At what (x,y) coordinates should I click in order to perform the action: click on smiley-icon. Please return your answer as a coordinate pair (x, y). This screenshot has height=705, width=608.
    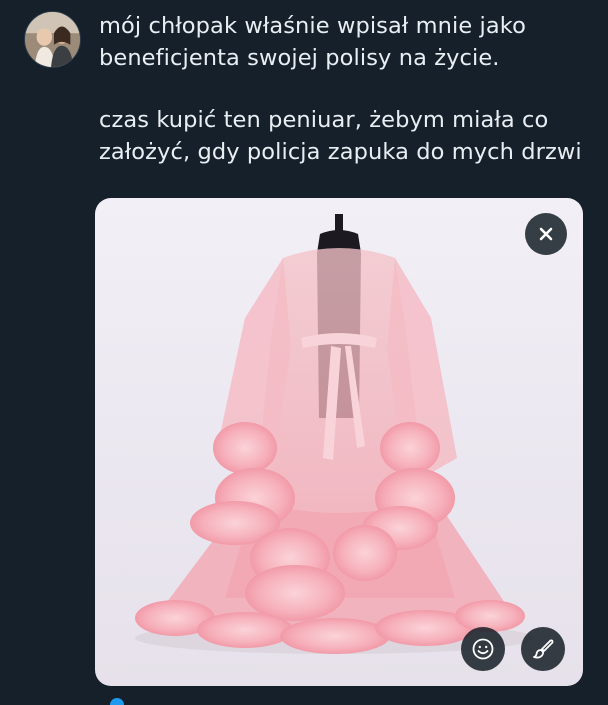
    Looking at the image, I should click on (483, 649).